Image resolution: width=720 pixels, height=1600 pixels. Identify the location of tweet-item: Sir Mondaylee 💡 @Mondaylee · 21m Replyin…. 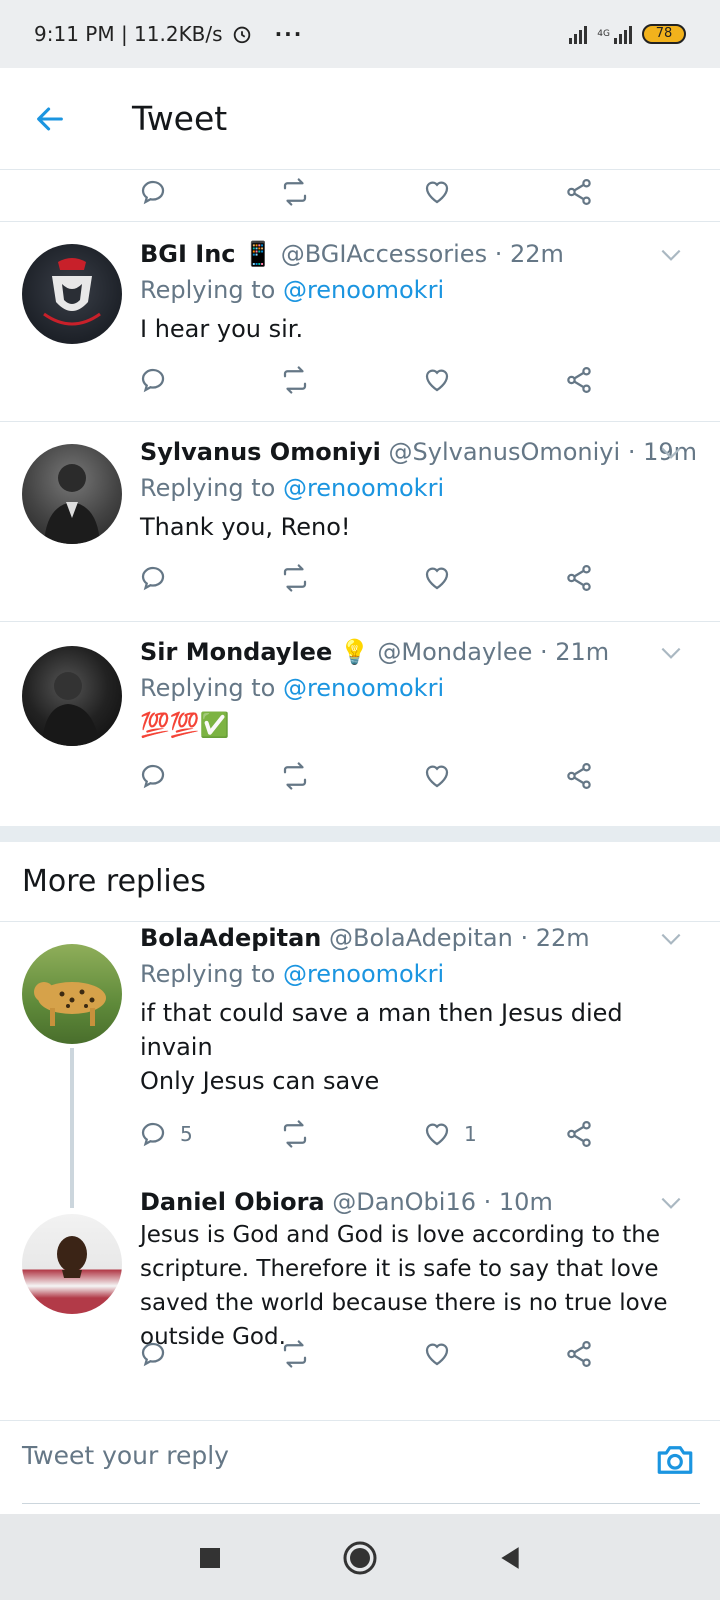
(360, 724).